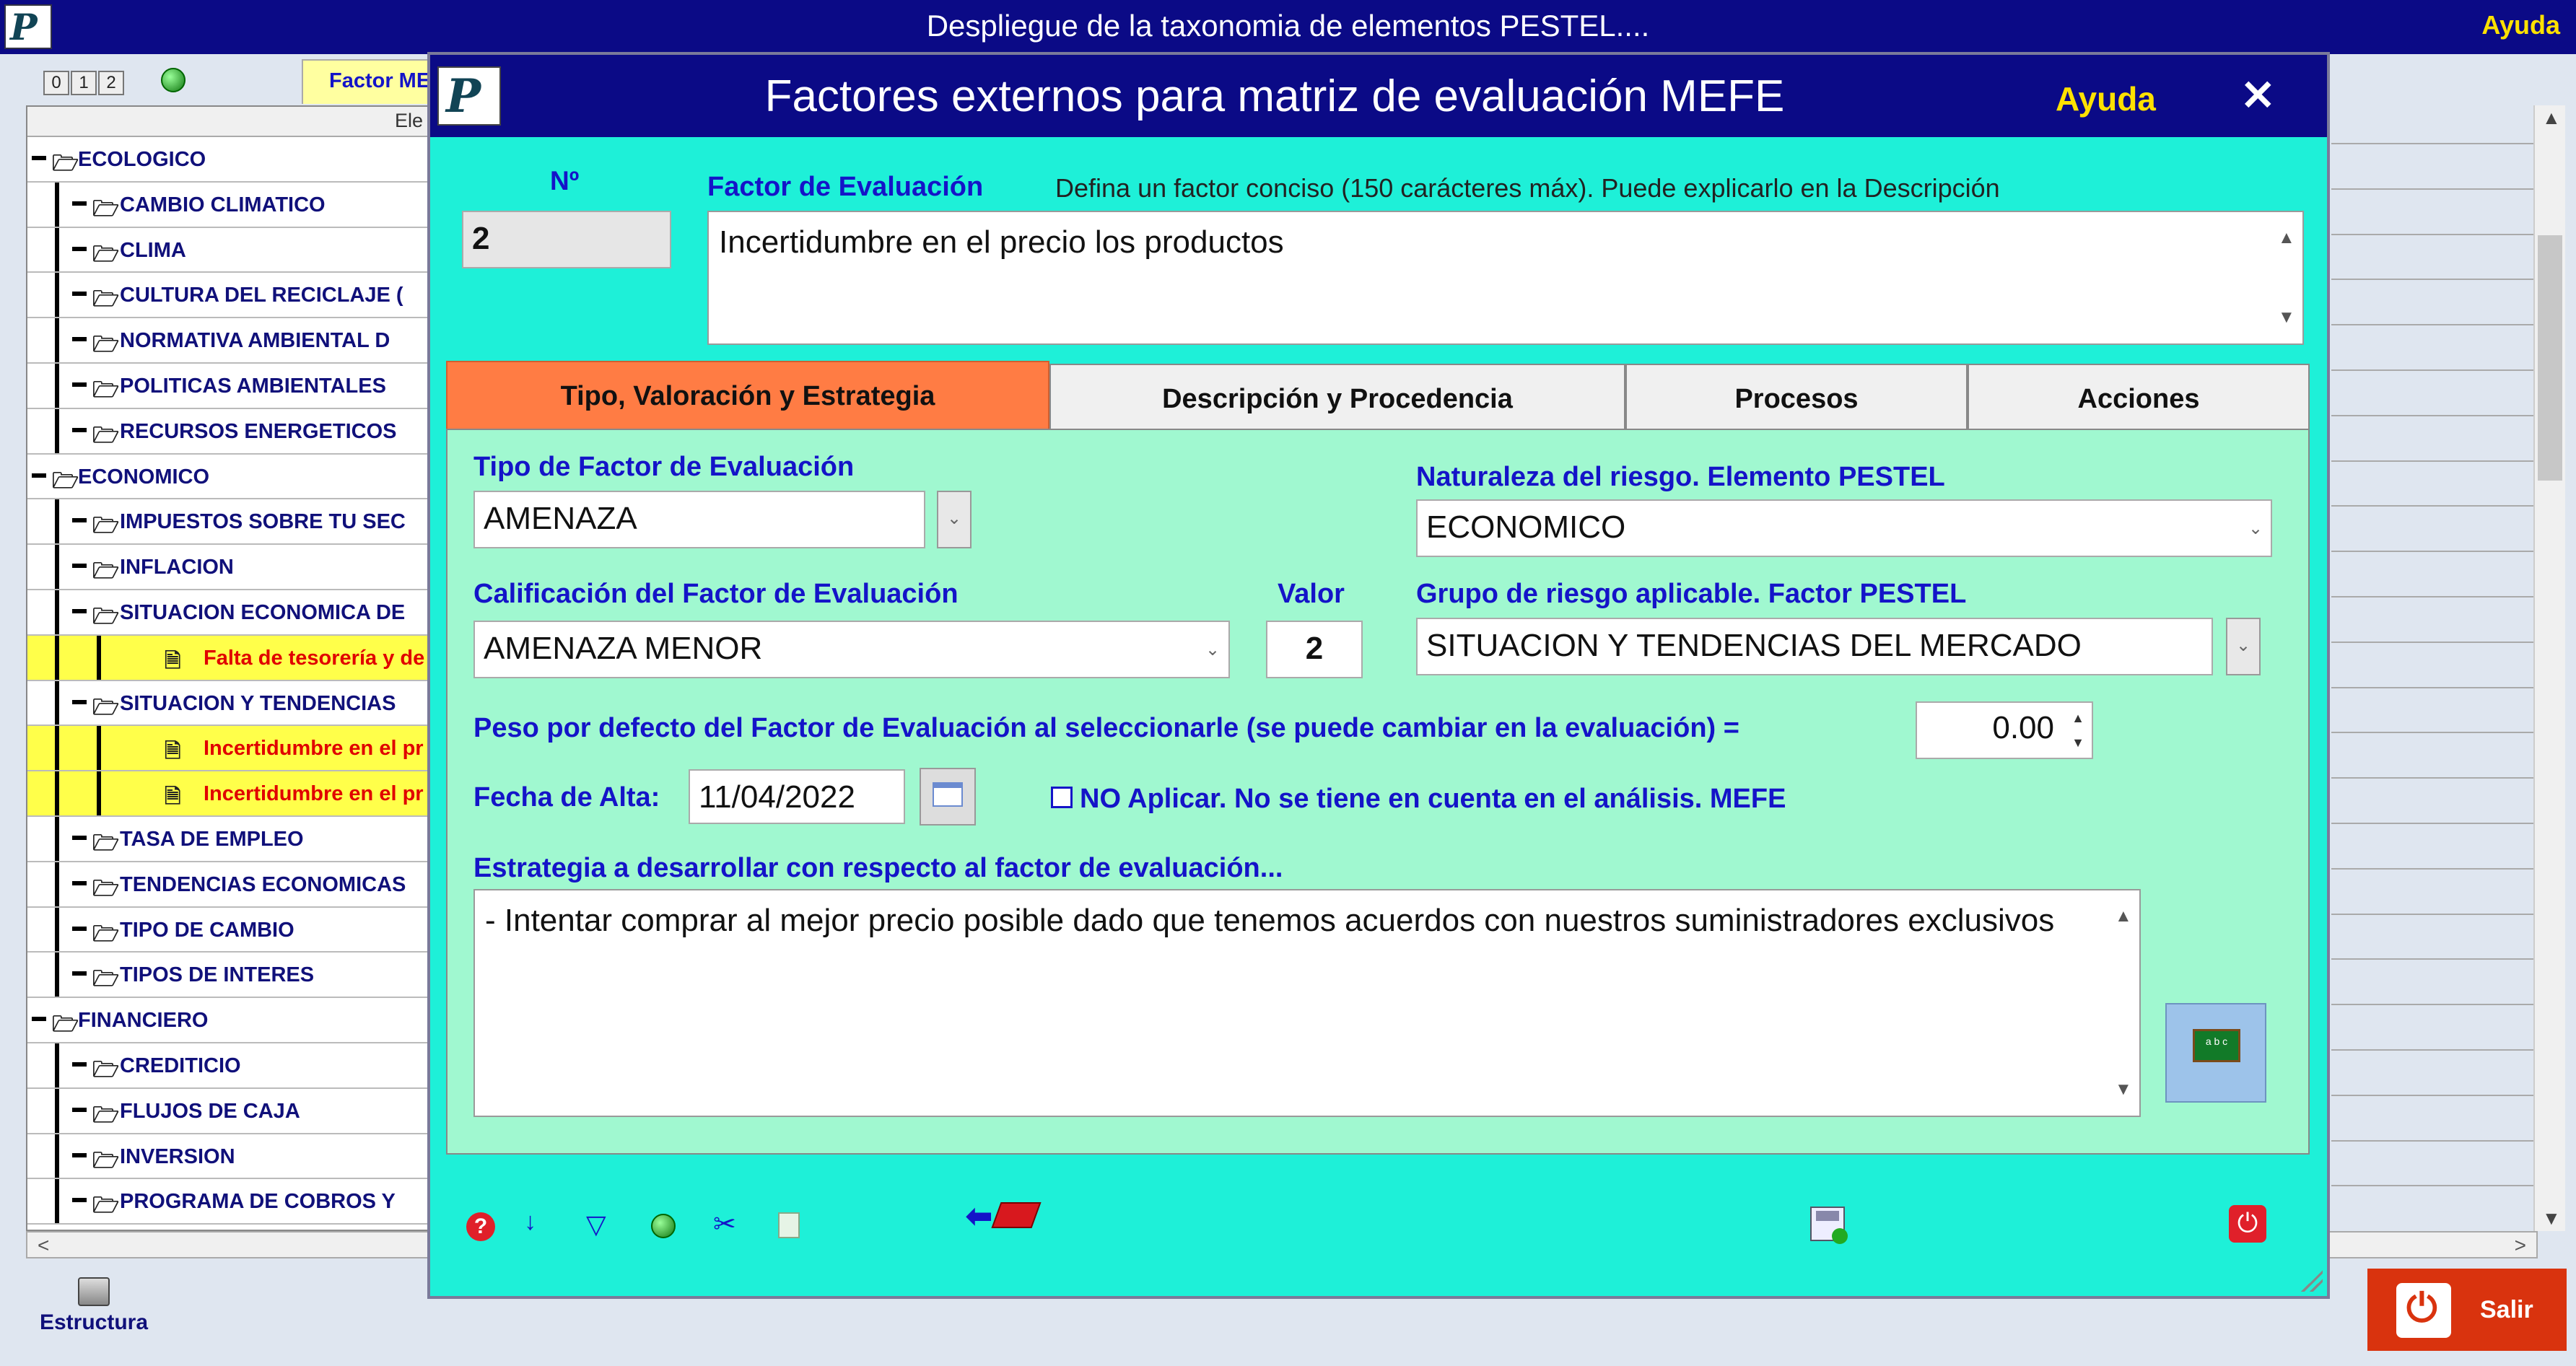  What do you see at coordinates (797, 797) in the screenshot?
I see `fecha-field: 11/04/2022` at bounding box center [797, 797].